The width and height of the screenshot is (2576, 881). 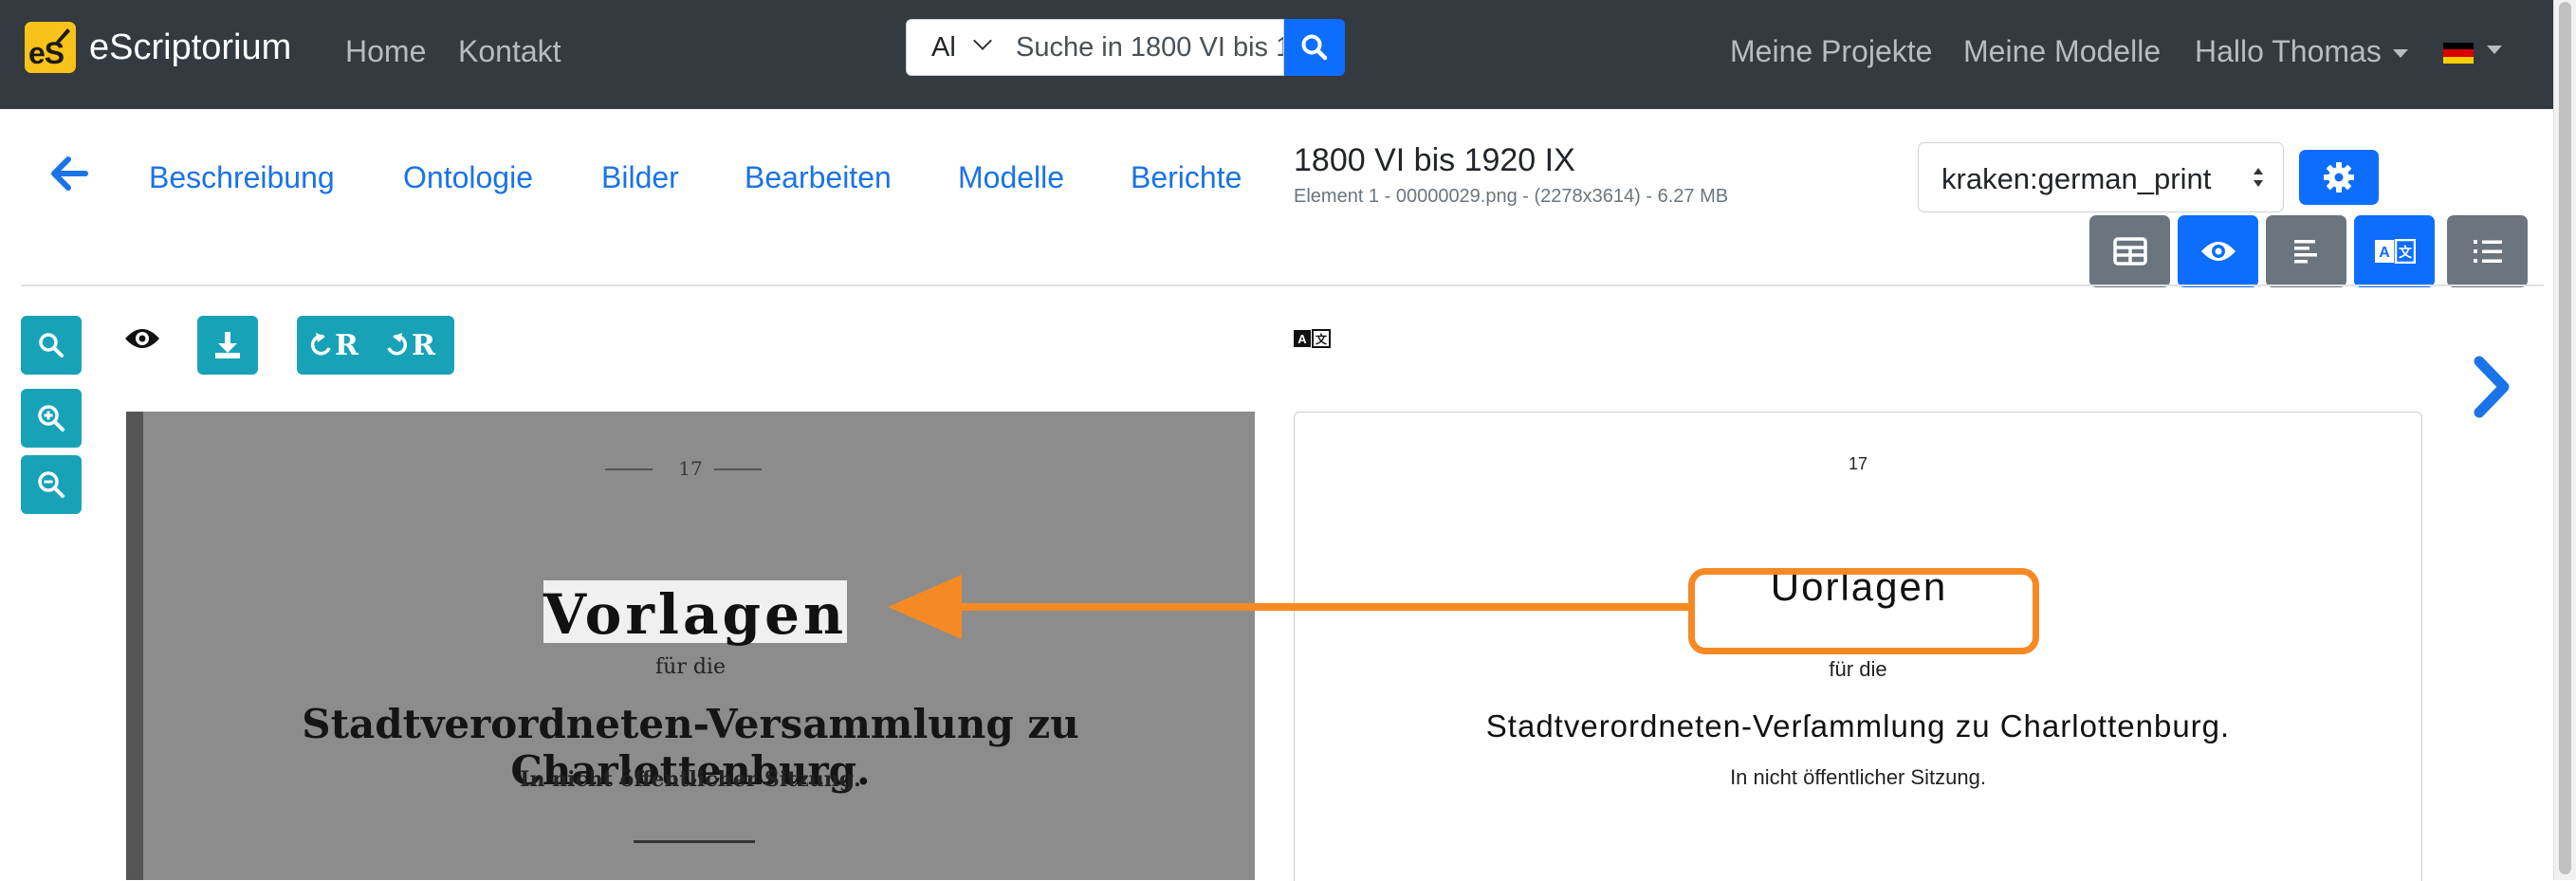 I want to click on model-select: kraken:german_print, so click(x=2101, y=177).